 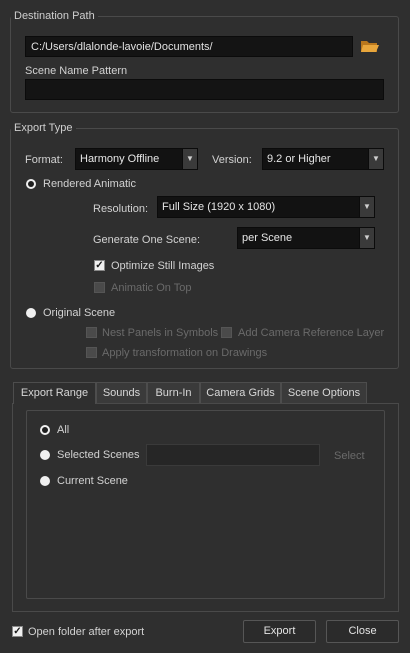 What do you see at coordinates (311, 333) in the screenshot?
I see `add-camera-reference-label: Add Camera Reference Layer` at bounding box center [311, 333].